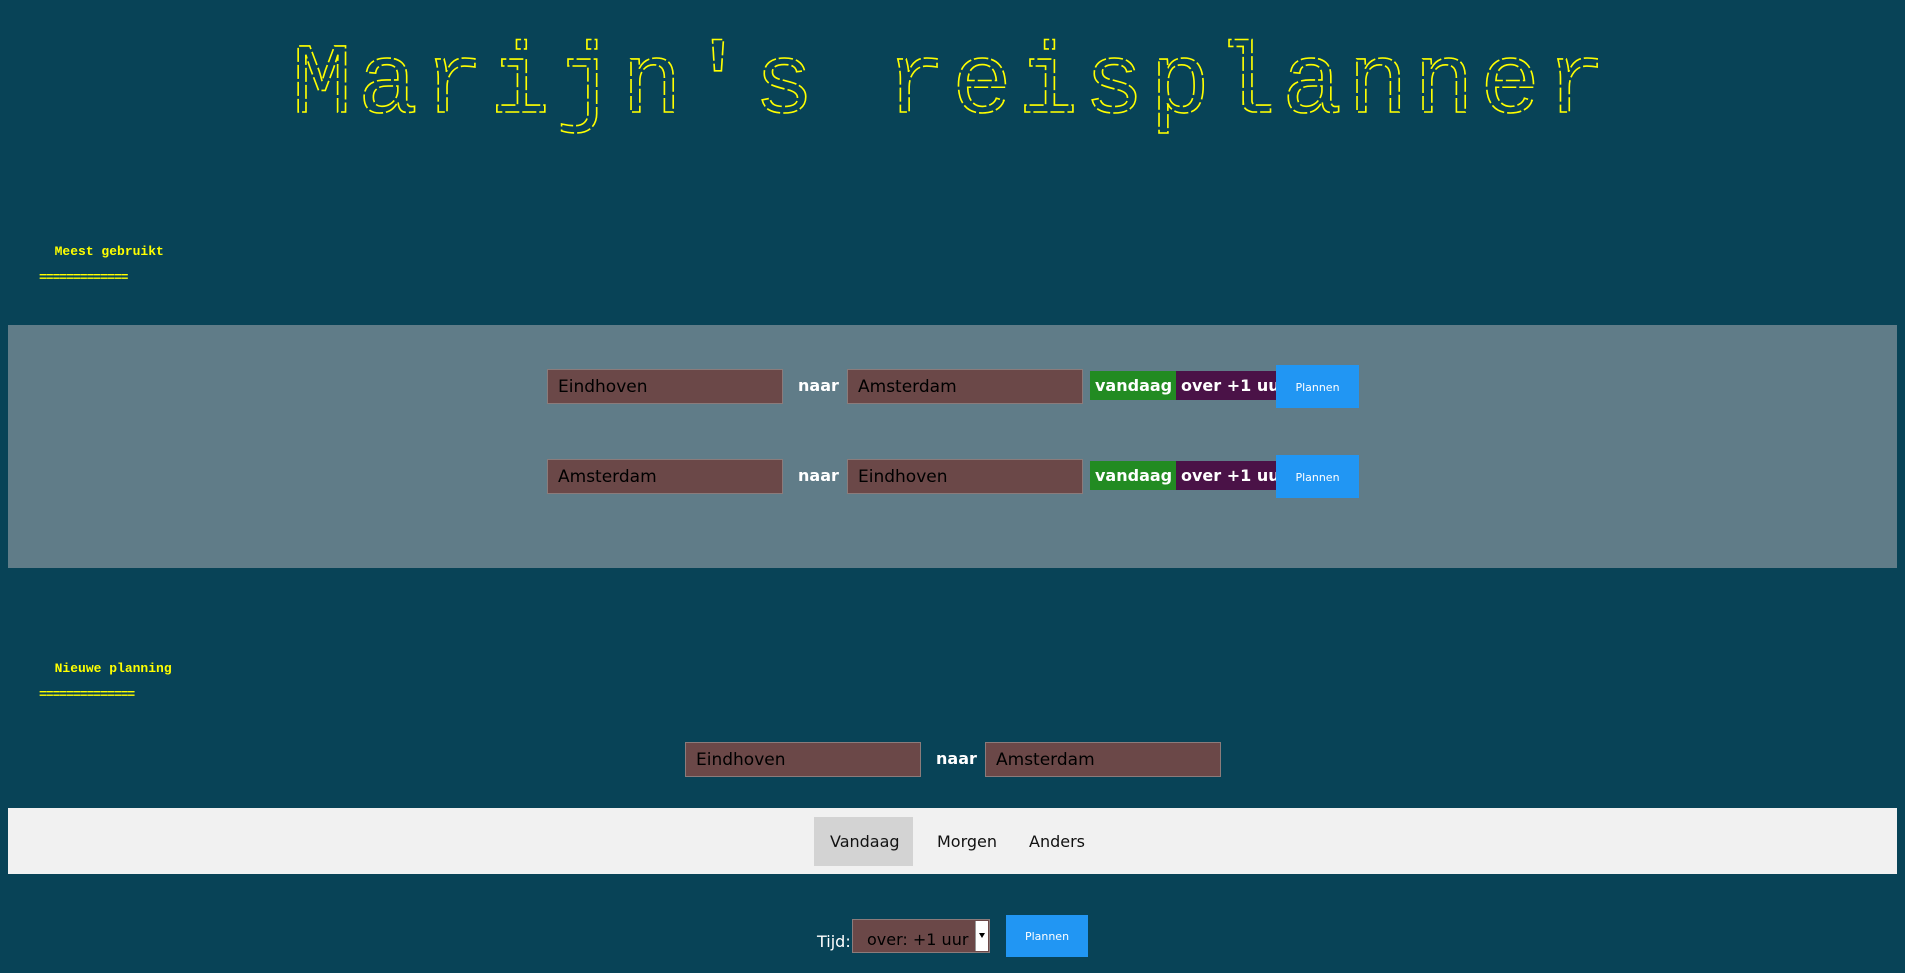 Image resolution: width=1905 pixels, height=973 pixels. I want to click on app-title-text: Marijn's reisplanner, so click(952, 86).